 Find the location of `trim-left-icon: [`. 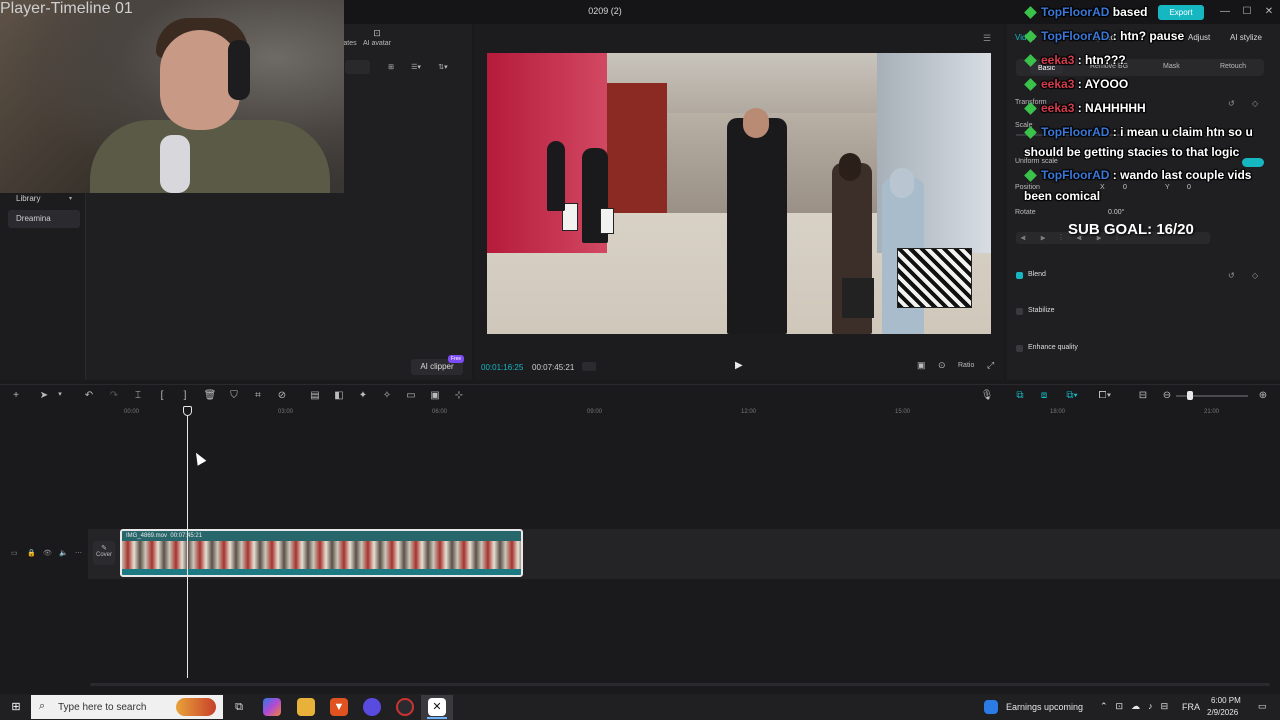

trim-left-icon: [ is located at coordinates (162, 395).